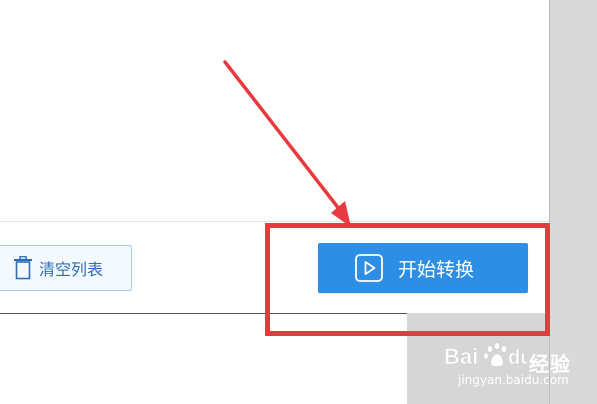 The height and width of the screenshot is (404, 597). Describe the element at coordinates (71, 269) in the screenshot. I see `clear-list-label: 清空列表` at that location.